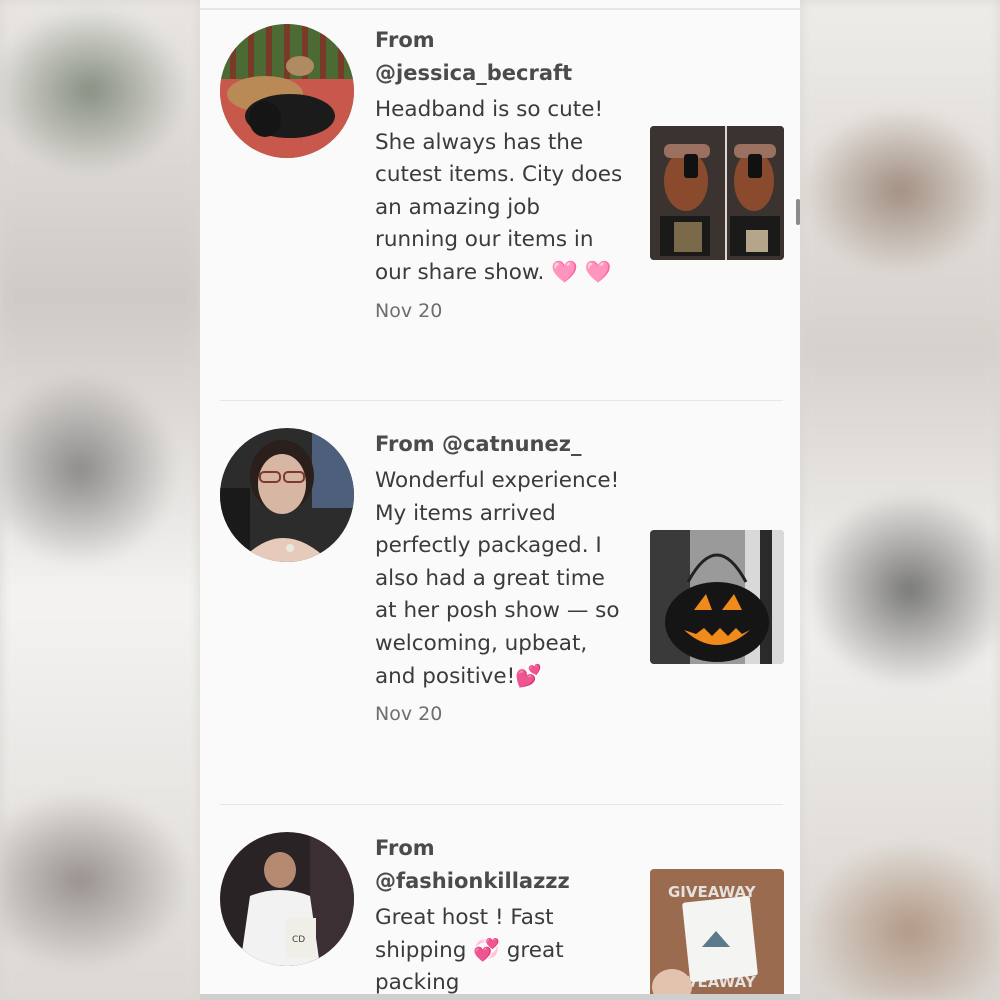 The image size is (1000, 1000). Describe the element at coordinates (500, 865) in the screenshot. I see `review-author: From @fashionkillazzz` at that location.